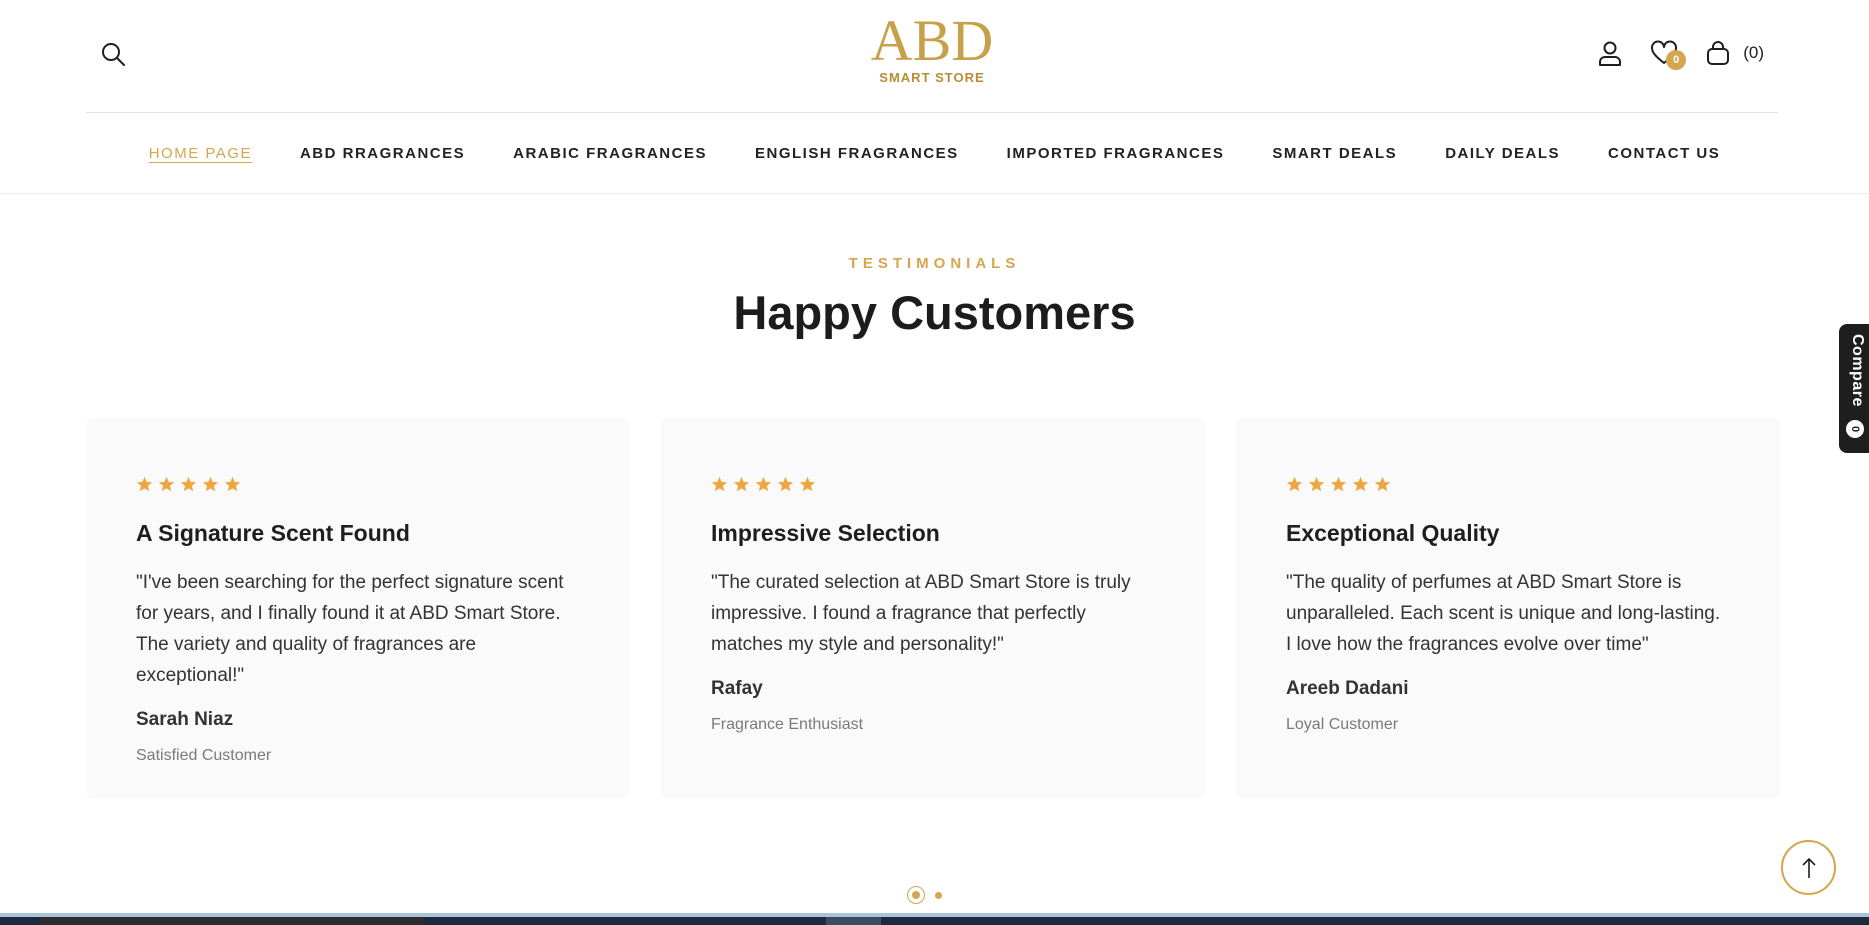  What do you see at coordinates (1342, 724) in the screenshot?
I see `testimonial-author-role: Loyal Customer` at bounding box center [1342, 724].